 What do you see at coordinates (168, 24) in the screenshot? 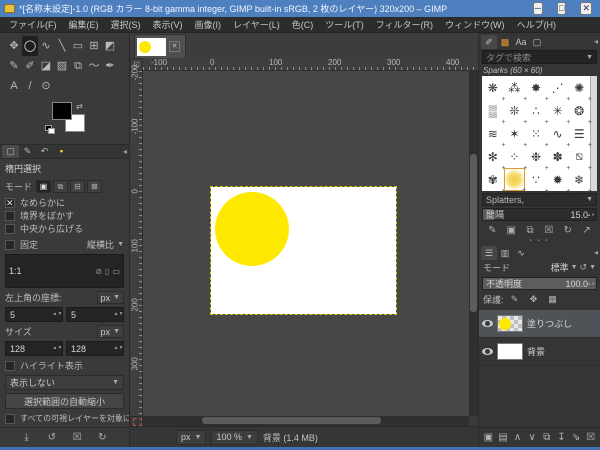
I see `menu-item: 表示(V)` at bounding box center [168, 24].